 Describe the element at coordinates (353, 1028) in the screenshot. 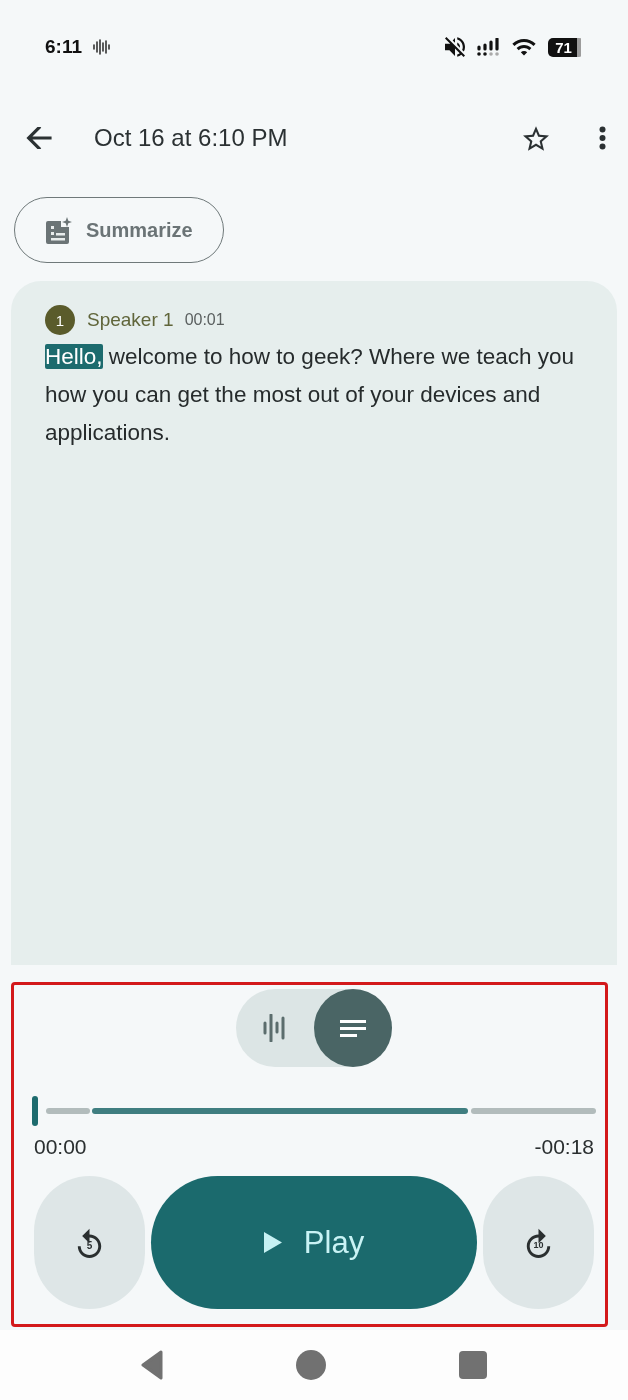

I see `text-lines-icon` at that location.